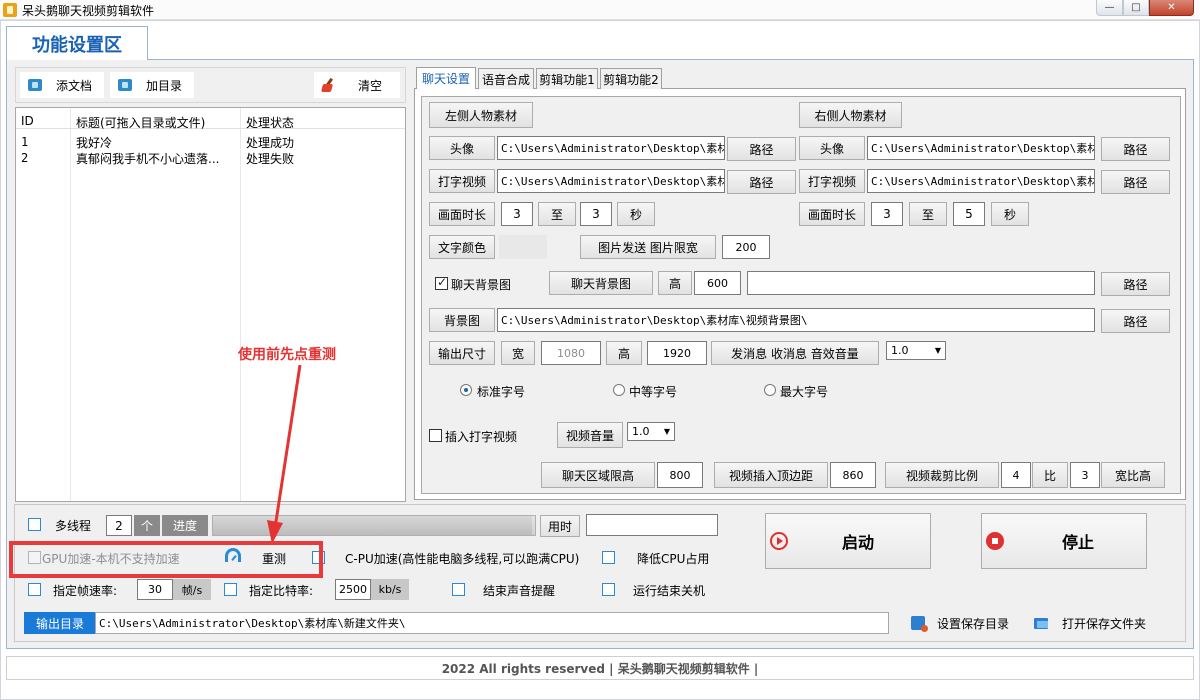 The image size is (1200, 700). What do you see at coordinates (611, 181) in the screenshot?
I see `left-typing-video-path-field: C:\Users\Administrator\Desktop\素材库\` at bounding box center [611, 181].